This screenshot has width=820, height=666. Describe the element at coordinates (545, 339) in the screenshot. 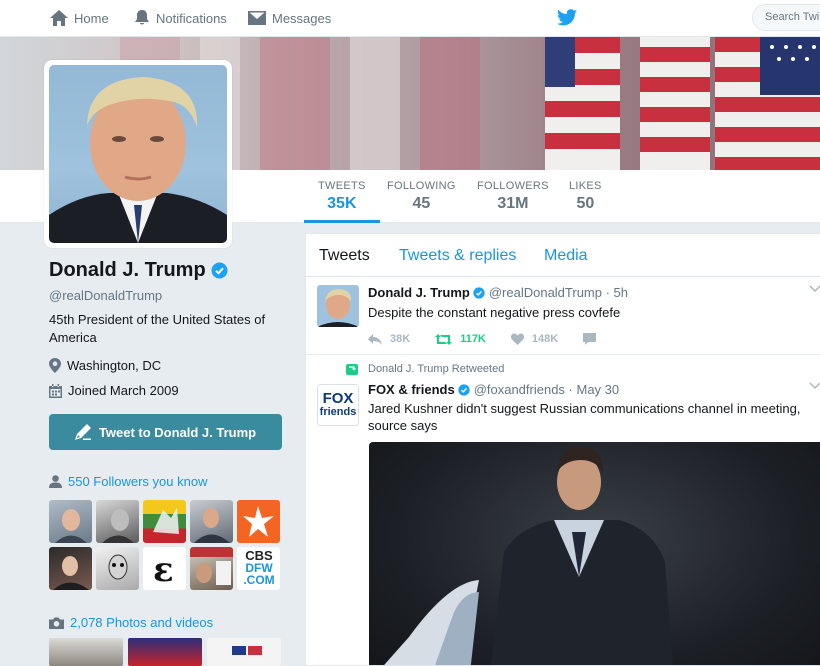

I see `like-count: 148K` at that location.